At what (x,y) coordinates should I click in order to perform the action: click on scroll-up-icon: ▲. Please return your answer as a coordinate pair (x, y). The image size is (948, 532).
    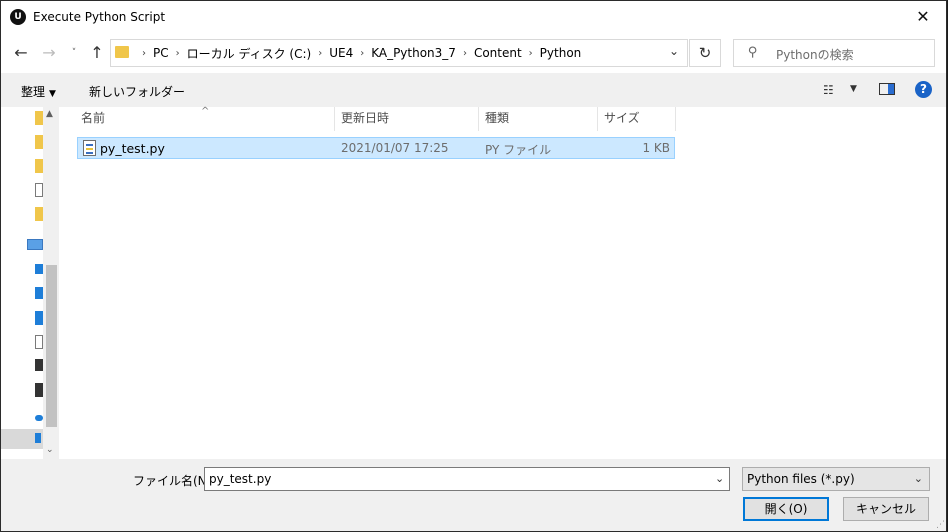
    Looking at the image, I should click on (49, 114).